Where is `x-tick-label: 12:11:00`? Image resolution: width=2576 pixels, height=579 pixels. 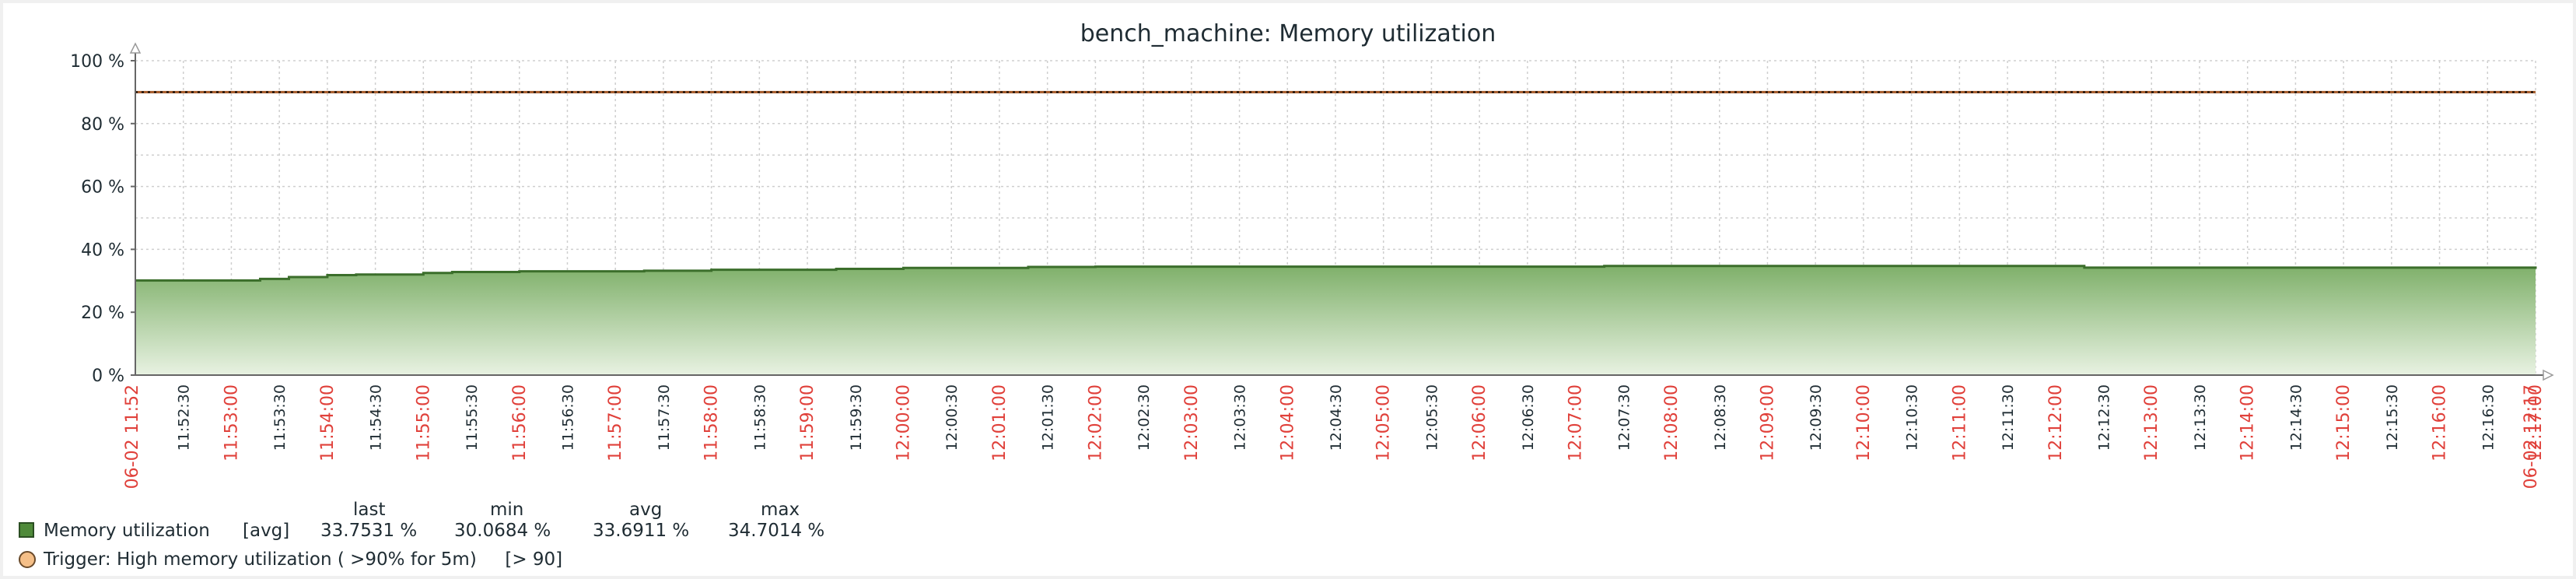
x-tick-label: 12:11:00 is located at coordinates (1960, 422).